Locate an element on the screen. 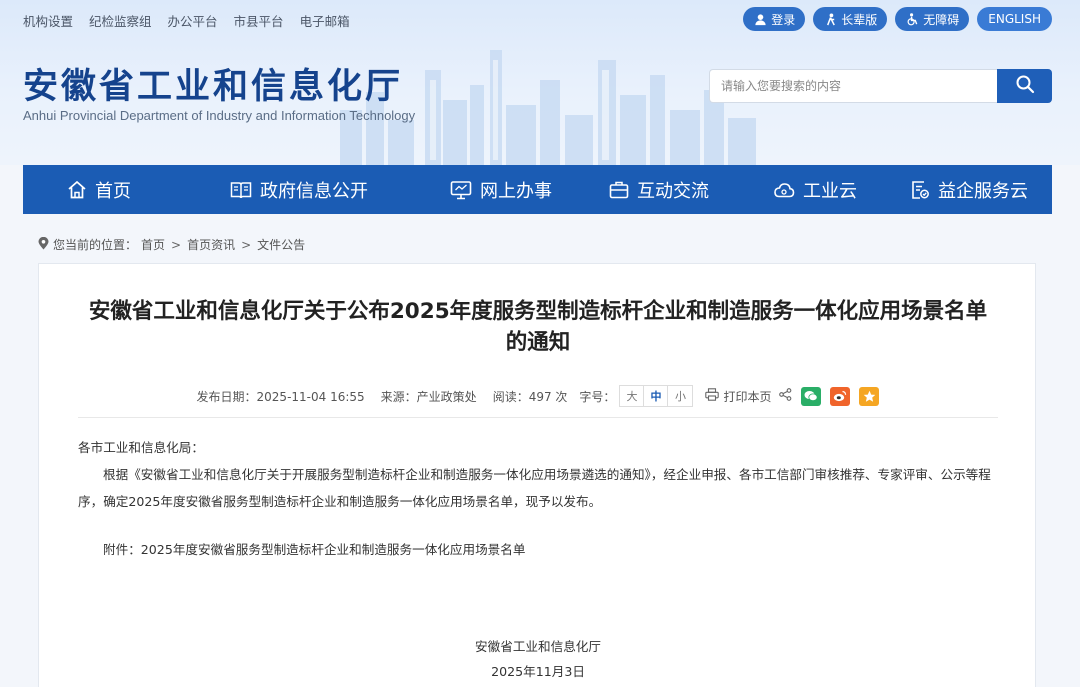 The width and height of the screenshot is (1080, 687). share-bar is located at coordinates (829, 396).